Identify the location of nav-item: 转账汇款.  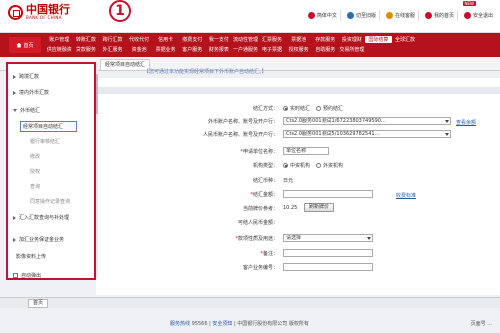
(86, 39).